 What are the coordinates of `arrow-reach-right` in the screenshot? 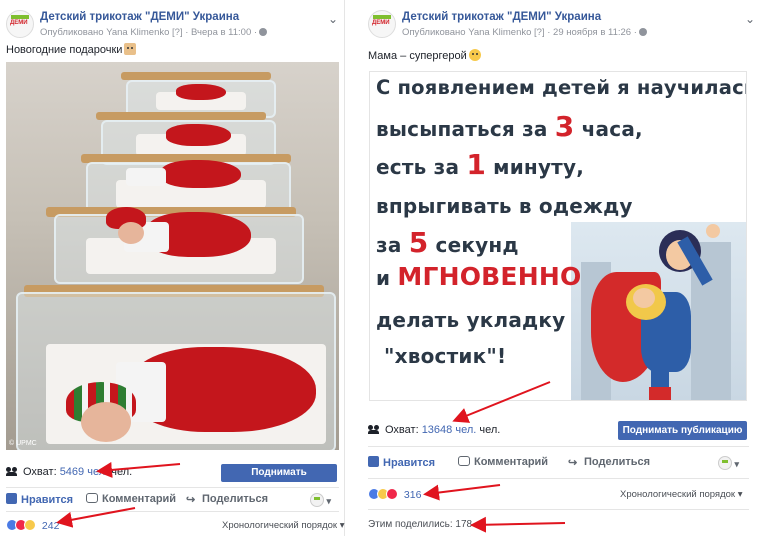 It's located at (501, 402).